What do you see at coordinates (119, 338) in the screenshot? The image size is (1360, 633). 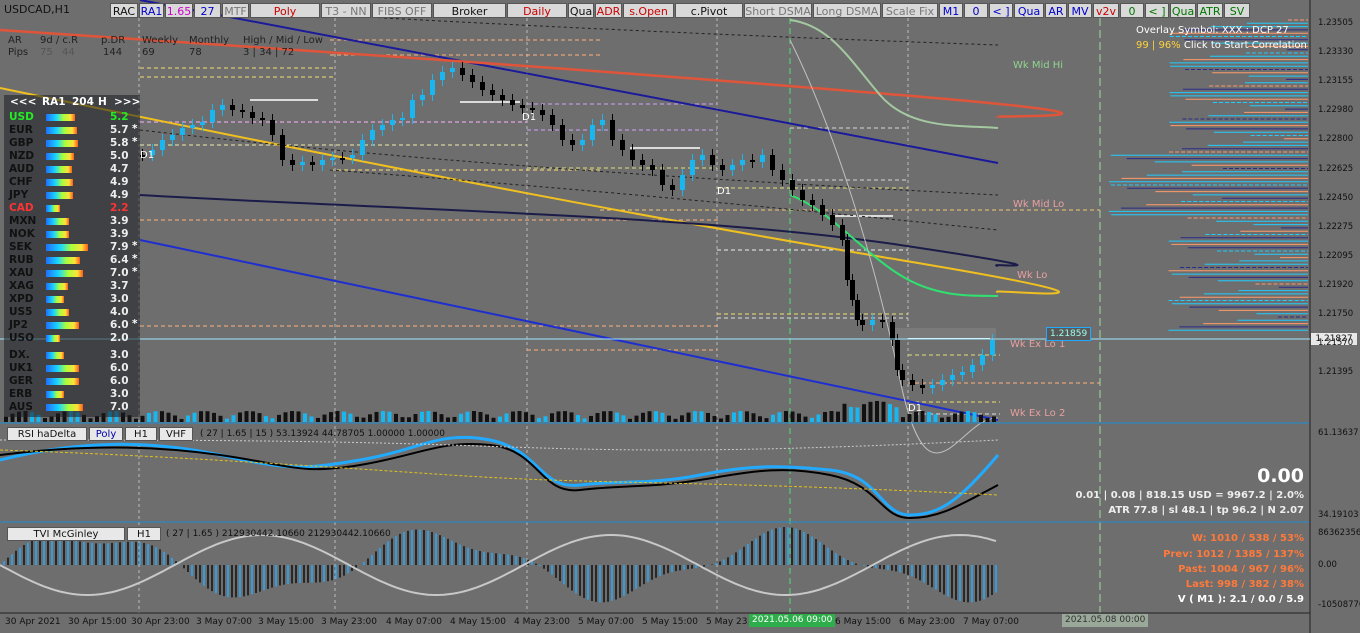 I see `currency-value: 2.0` at bounding box center [119, 338].